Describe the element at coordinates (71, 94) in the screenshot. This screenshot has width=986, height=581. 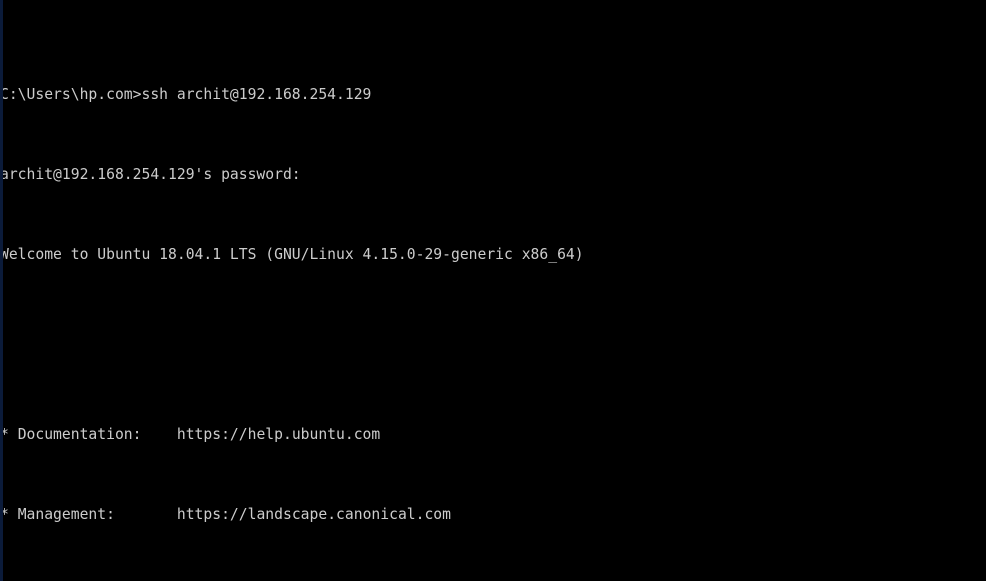
I see `local-prompt: C:\Users\hp.com>` at that location.